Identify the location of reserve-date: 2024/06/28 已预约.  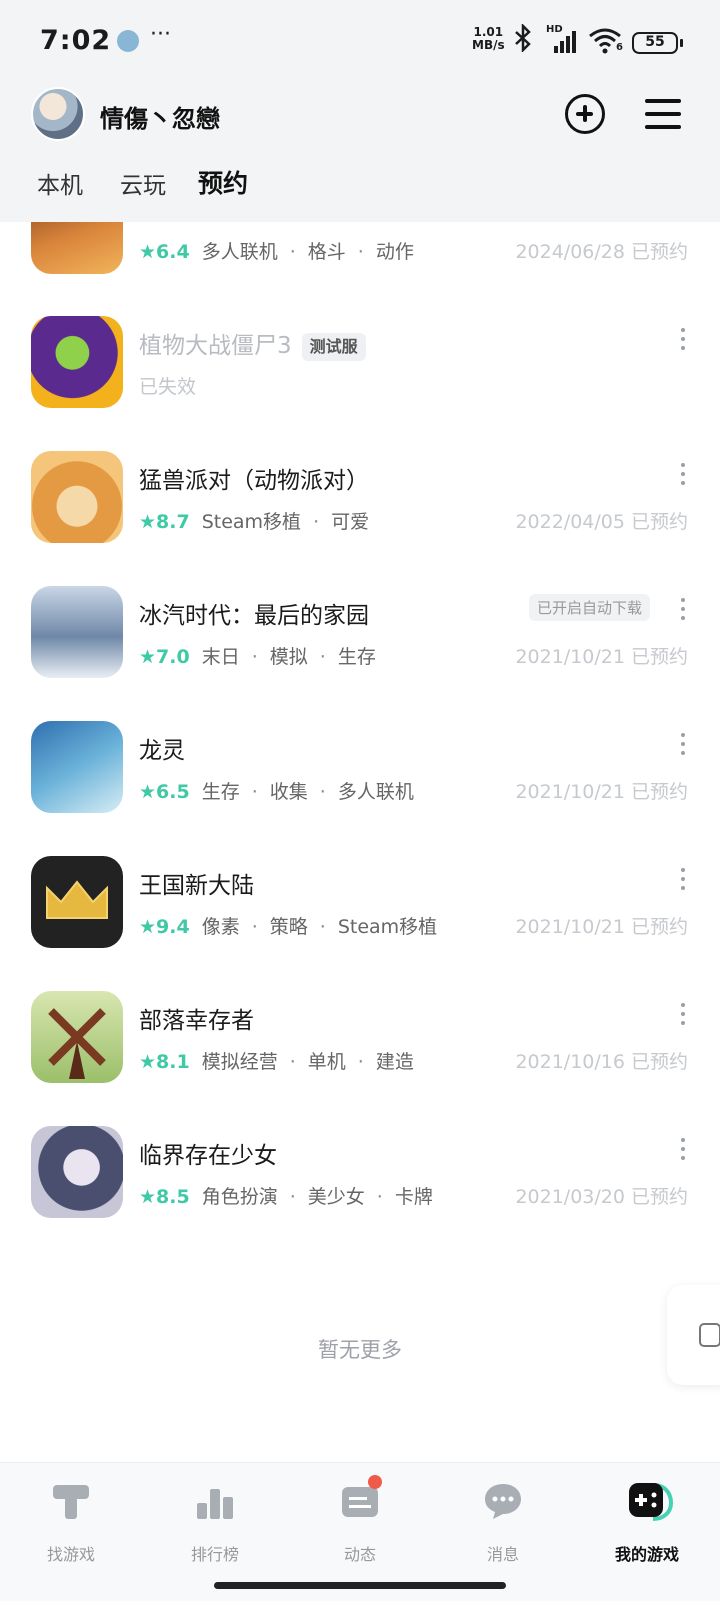
(601, 252).